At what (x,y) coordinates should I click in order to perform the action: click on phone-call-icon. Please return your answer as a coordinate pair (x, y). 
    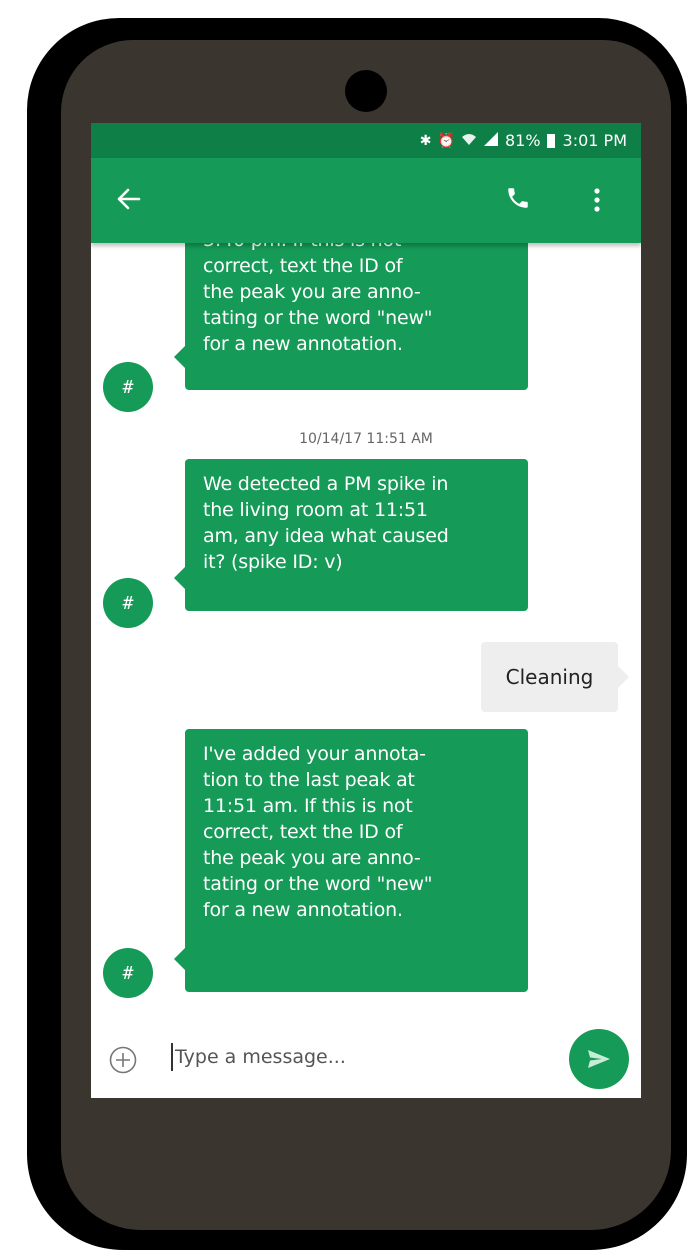
    Looking at the image, I should click on (518, 198).